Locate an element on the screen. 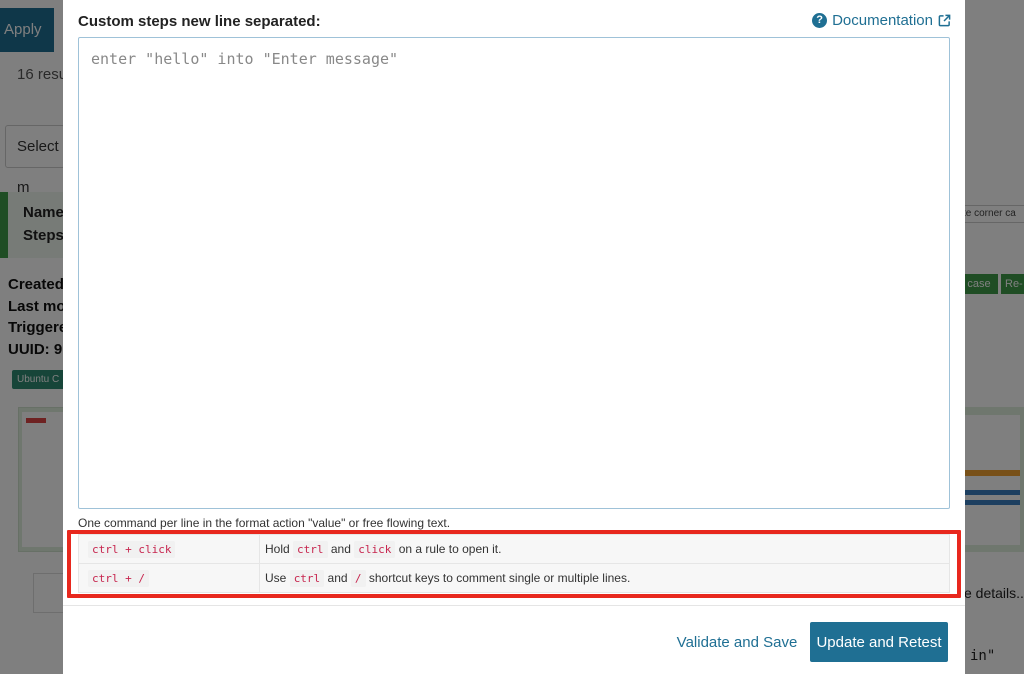 The height and width of the screenshot is (674, 1024). documentation-label: Documentation is located at coordinates (882, 20).